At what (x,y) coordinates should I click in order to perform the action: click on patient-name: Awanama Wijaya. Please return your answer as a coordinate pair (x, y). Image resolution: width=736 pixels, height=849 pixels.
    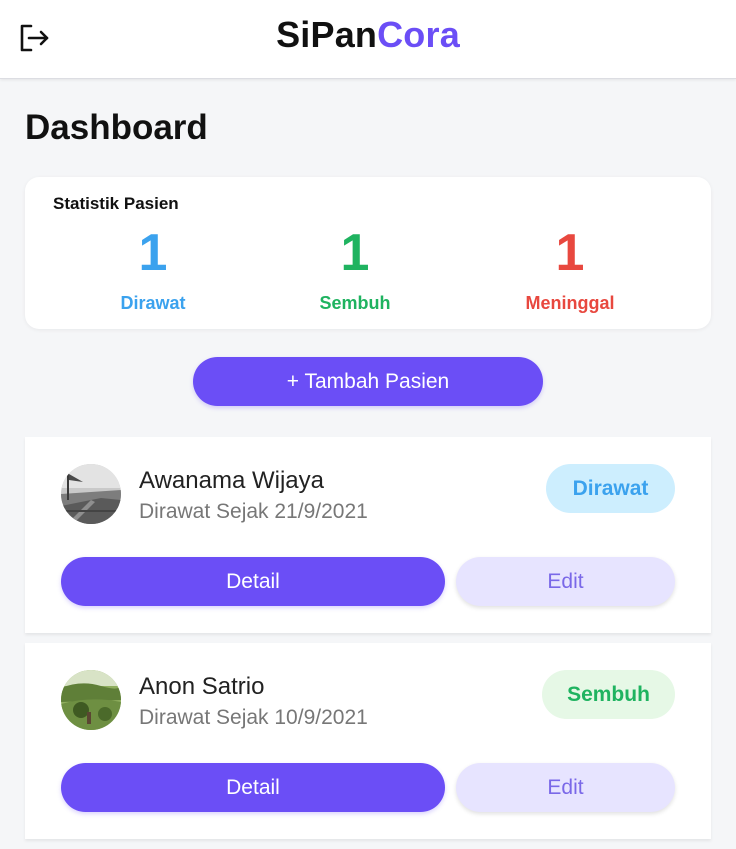
    Looking at the image, I should click on (231, 480).